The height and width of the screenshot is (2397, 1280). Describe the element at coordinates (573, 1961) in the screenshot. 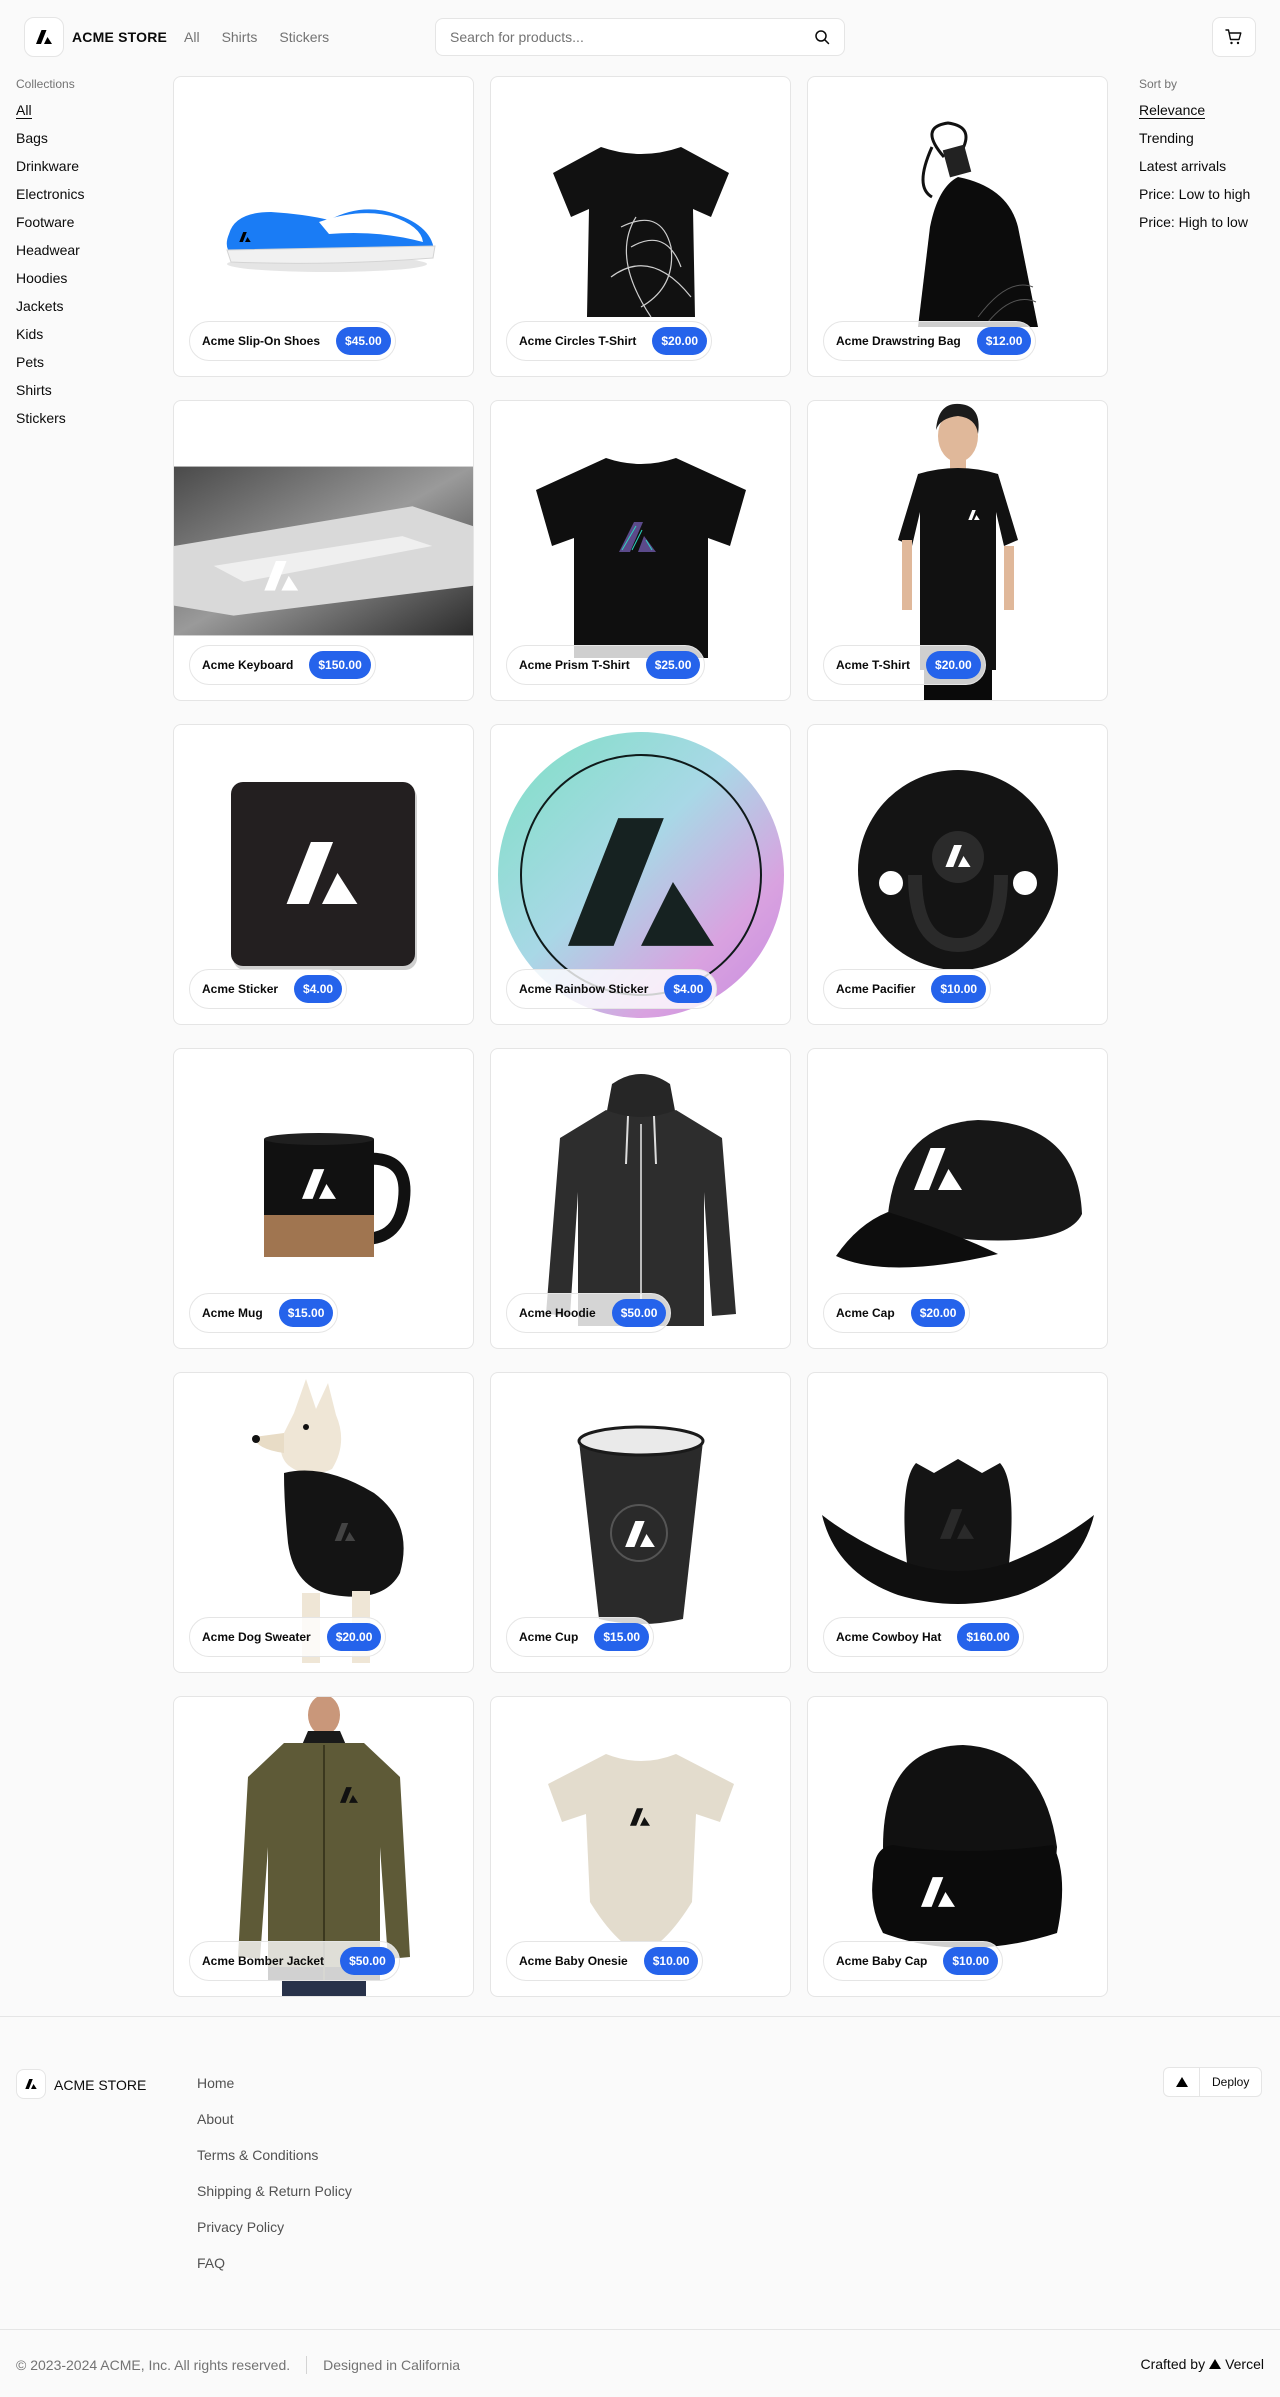

I see `product-name: Acme Baby Onesie` at that location.